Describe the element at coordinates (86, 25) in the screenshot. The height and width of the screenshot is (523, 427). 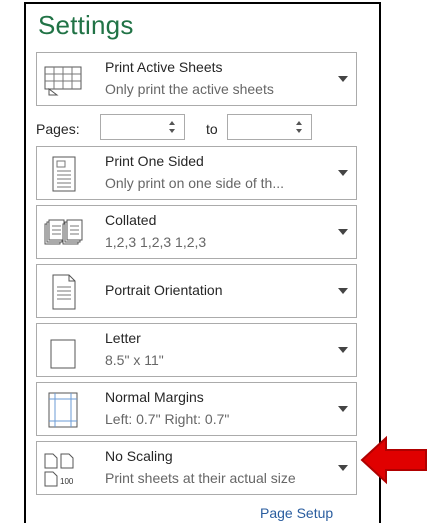
I see `settings-title: Settings` at that location.